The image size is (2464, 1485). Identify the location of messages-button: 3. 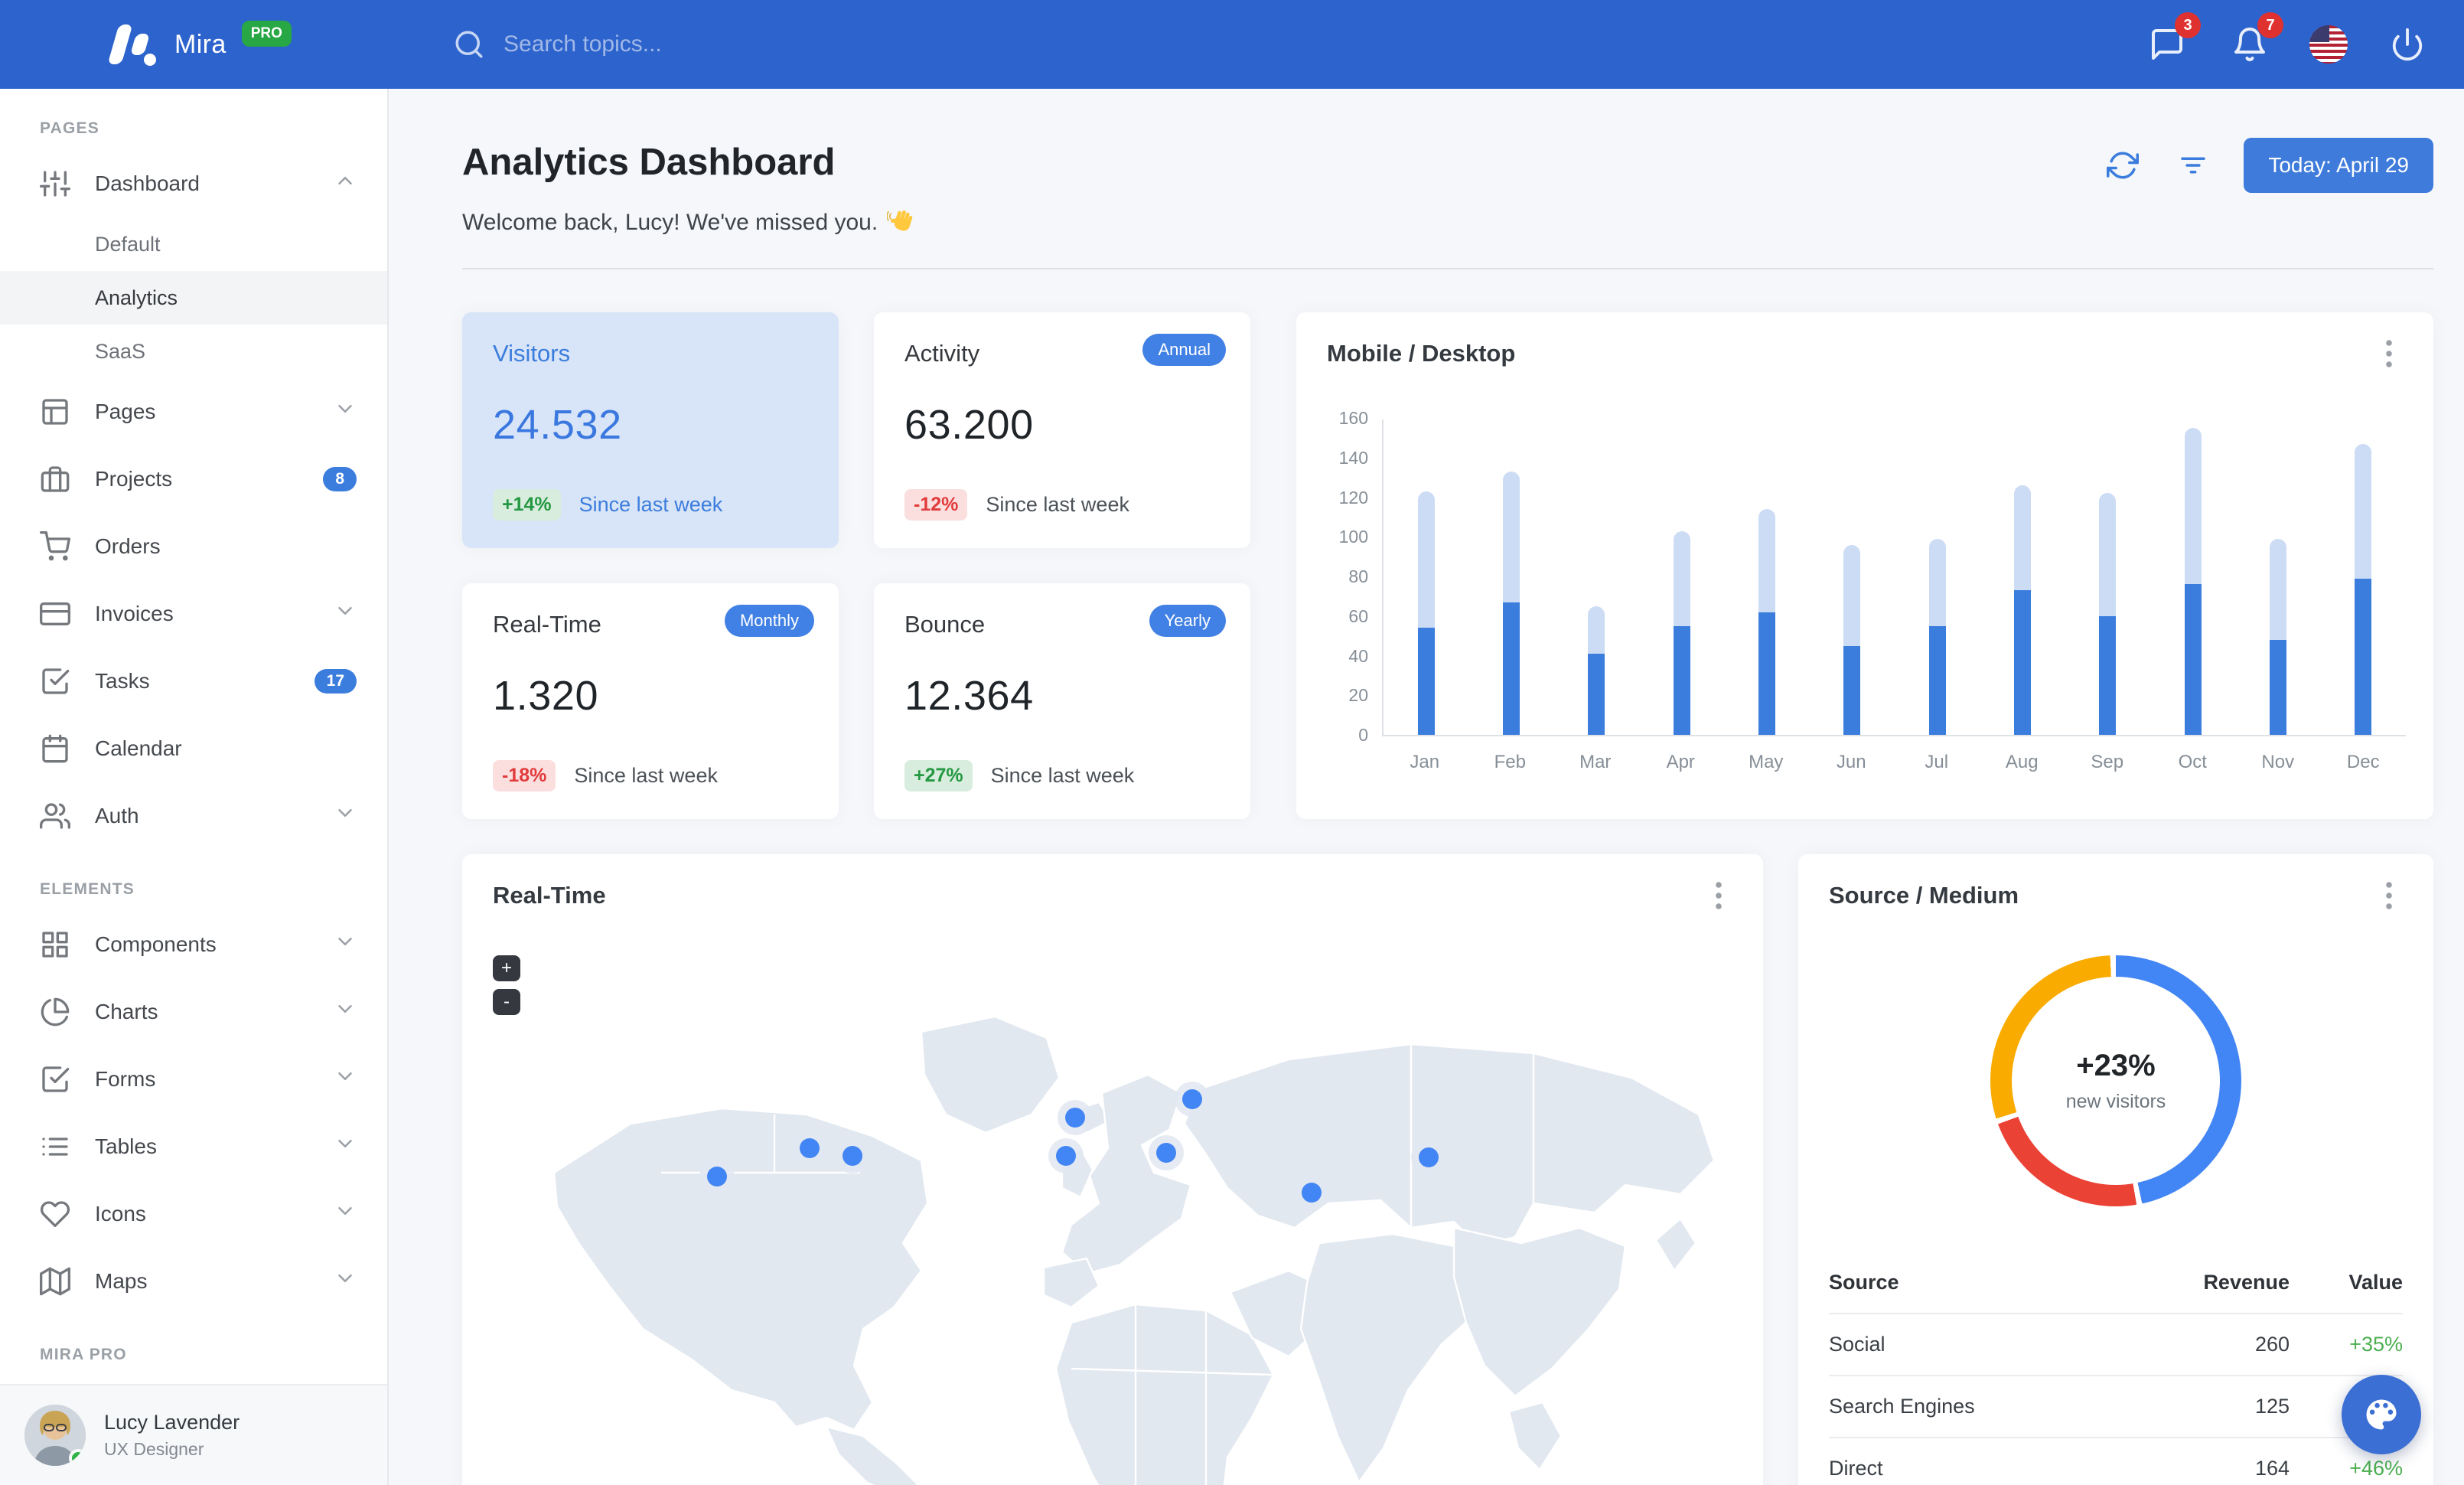
(2172, 39).